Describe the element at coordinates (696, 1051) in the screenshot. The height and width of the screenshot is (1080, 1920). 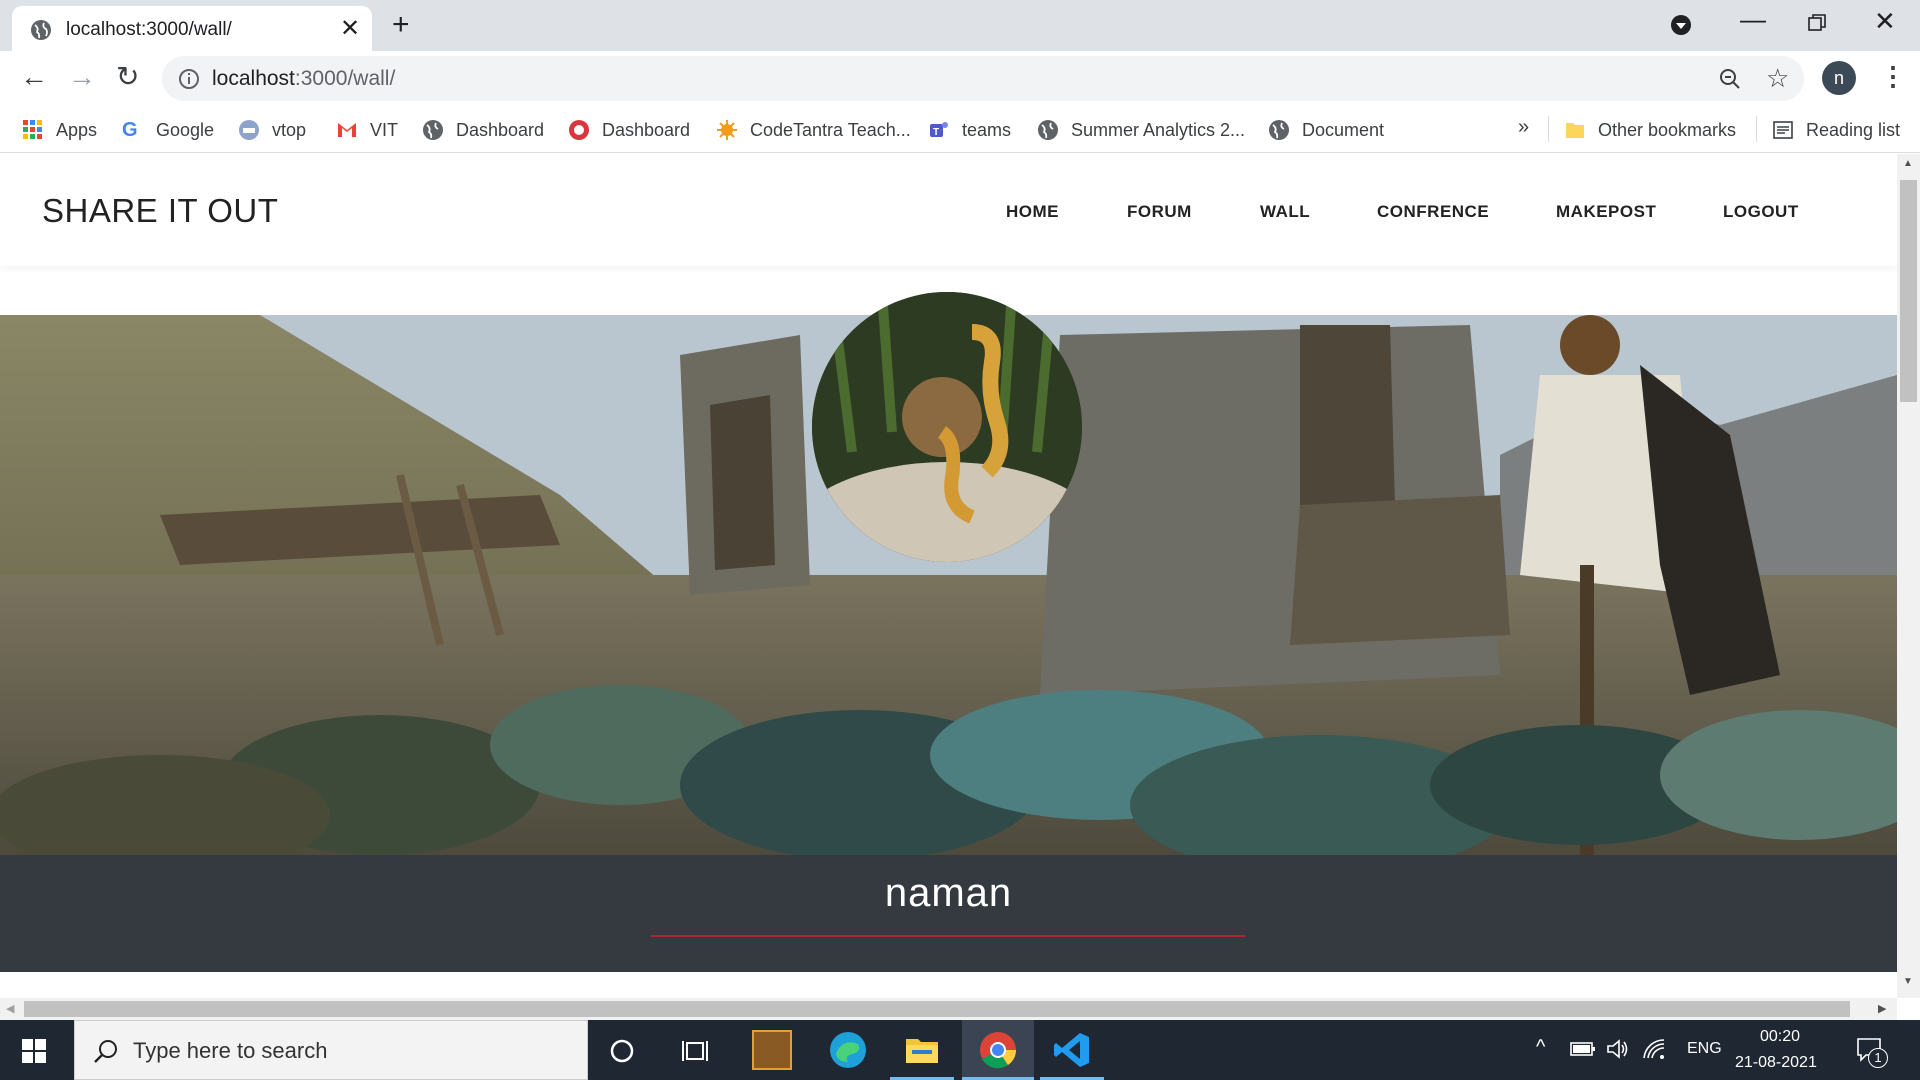
I see `task-view-icon` at that location.